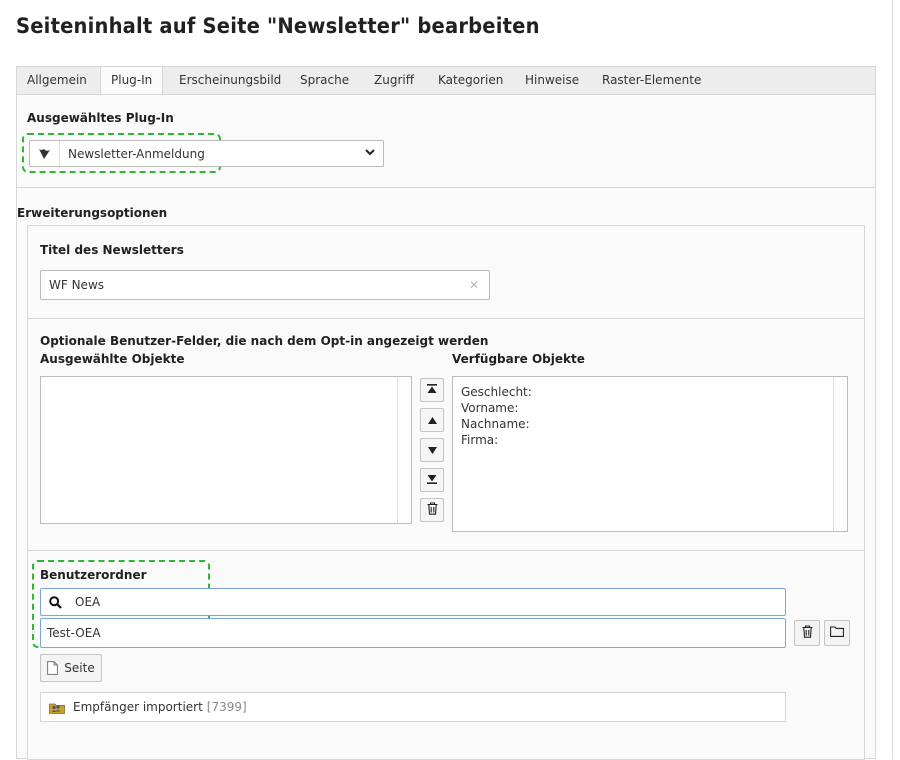  I want to click on move-down-button, so click(432, 450).